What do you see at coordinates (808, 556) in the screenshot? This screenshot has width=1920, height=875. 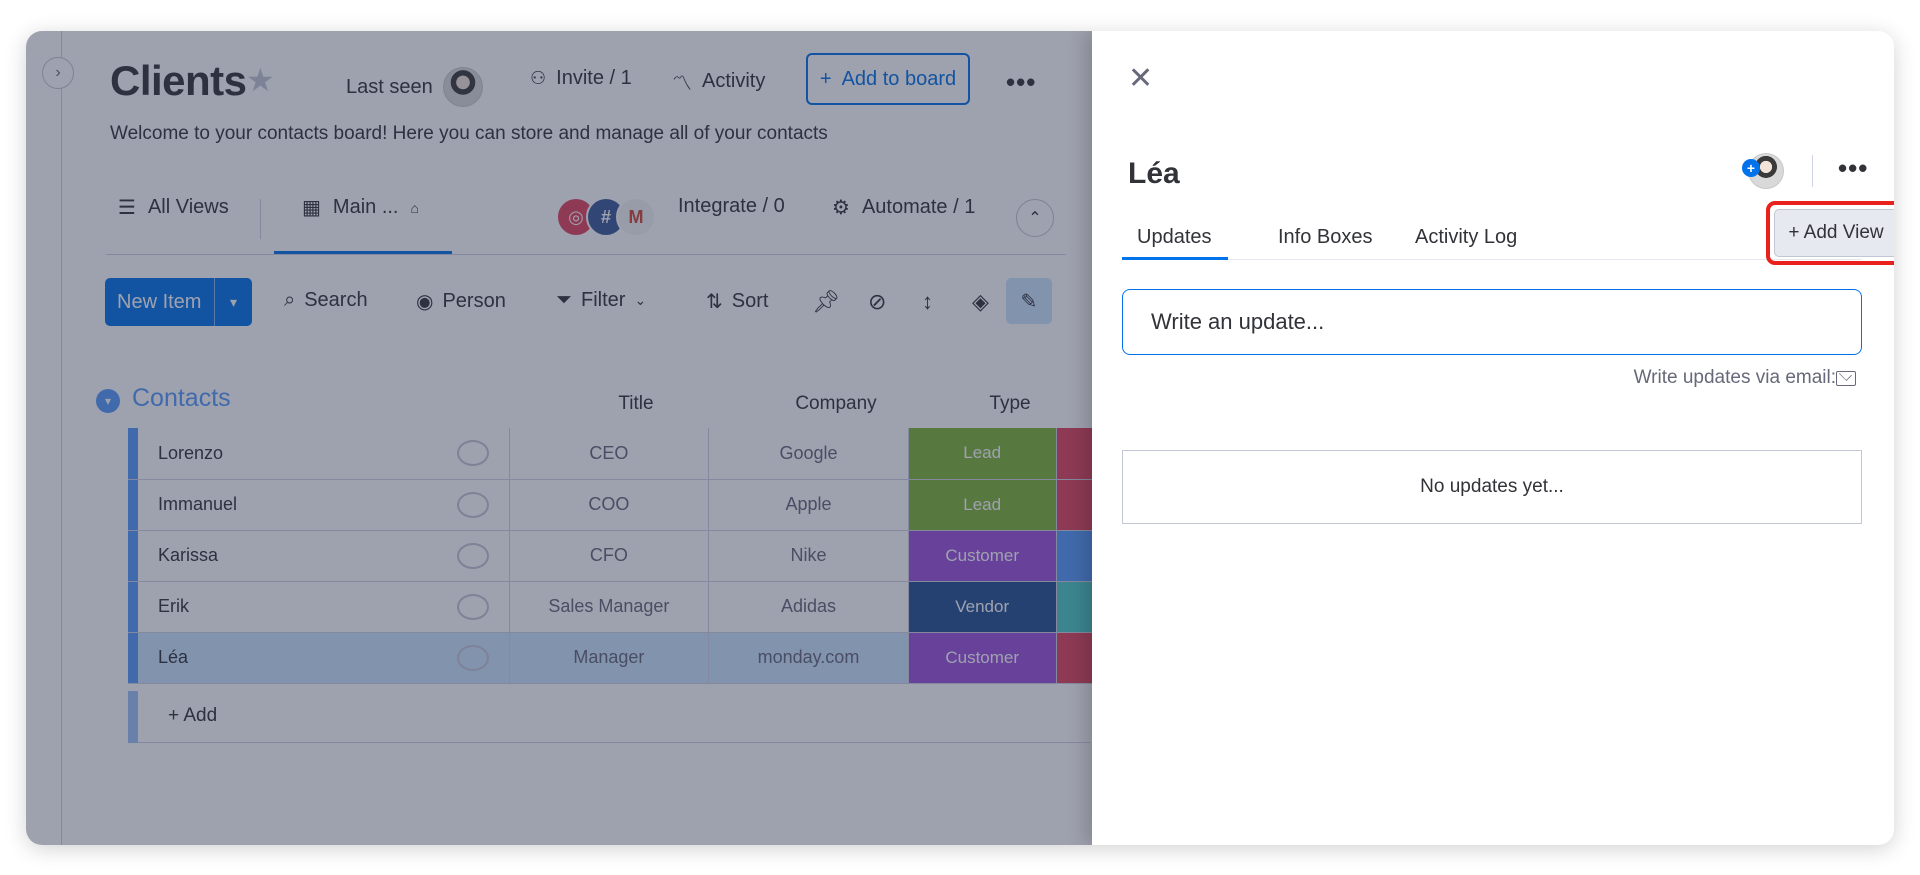 I see `company-cell: Nike` at bounding box center [808, 556].